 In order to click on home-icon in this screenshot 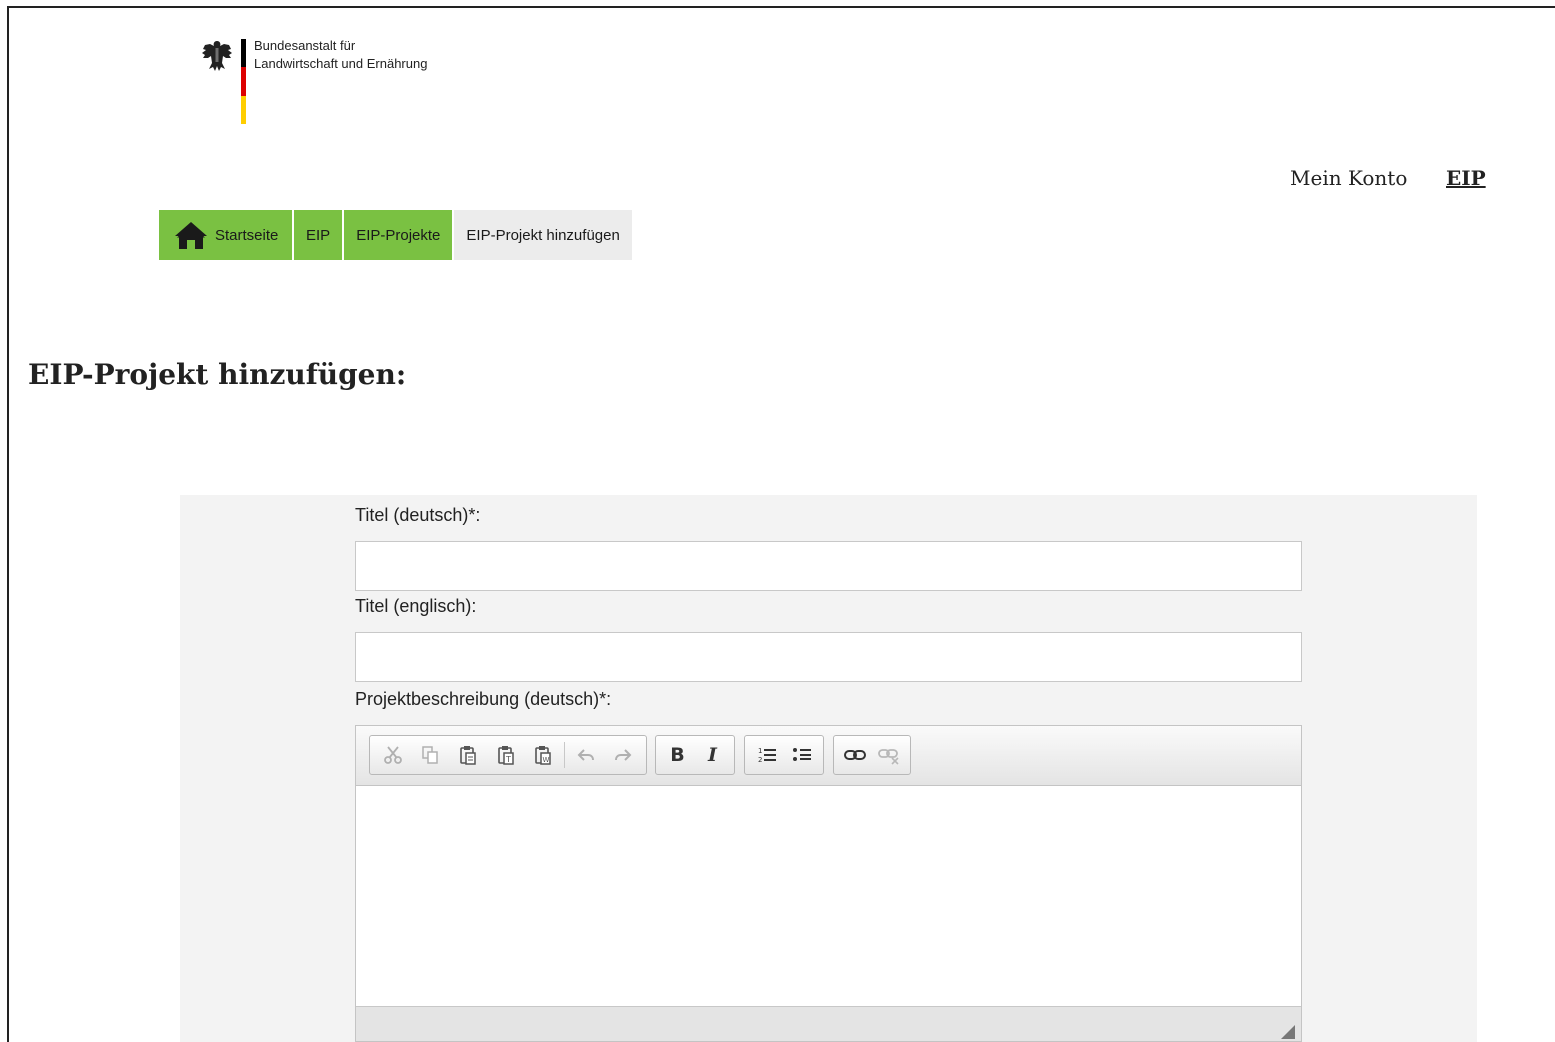, I will do `click(191, 235)`.